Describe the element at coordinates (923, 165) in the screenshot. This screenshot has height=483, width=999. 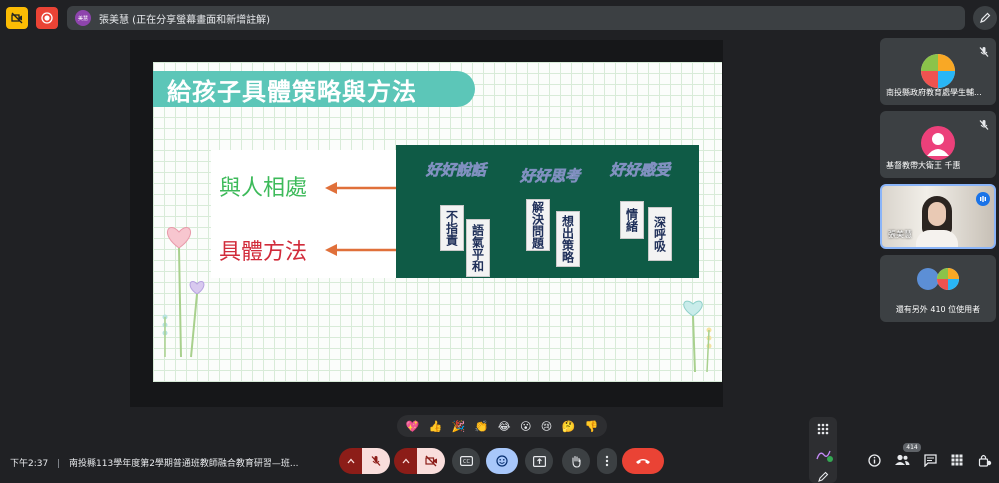
I see `participant-name: 基督教帶大衛王 千惠` at that location.